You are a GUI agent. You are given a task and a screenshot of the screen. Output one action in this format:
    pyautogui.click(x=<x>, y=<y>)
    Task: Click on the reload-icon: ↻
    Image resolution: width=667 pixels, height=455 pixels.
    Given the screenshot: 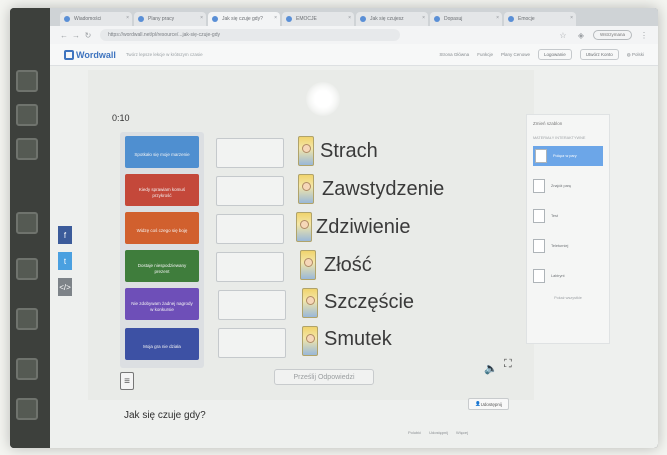 What is the action you would take?
    pyautogui.click(x=88, y=35)
    